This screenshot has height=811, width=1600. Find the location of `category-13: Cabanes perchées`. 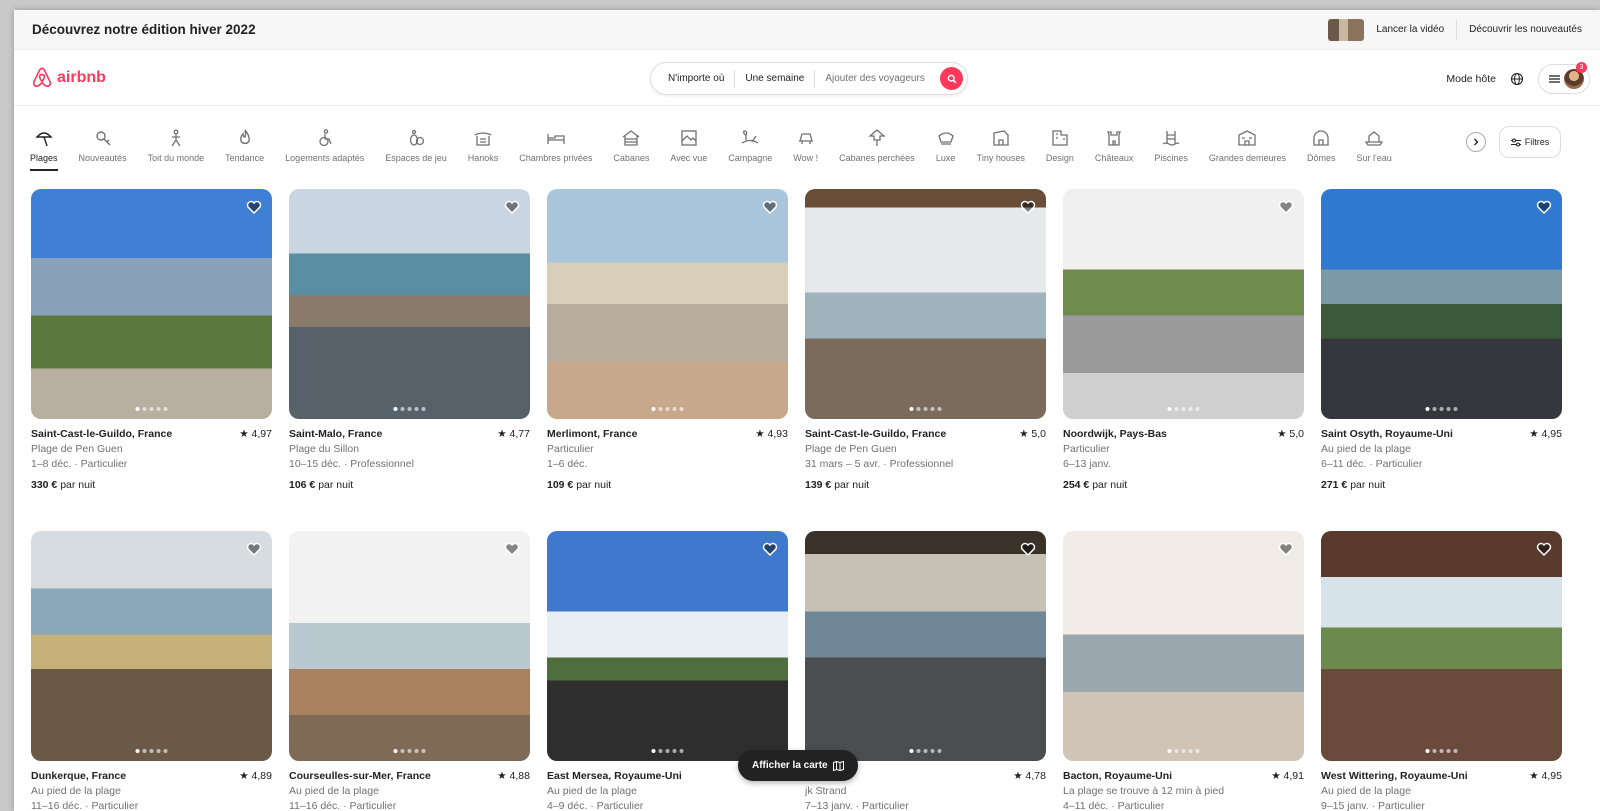

category-13: Cabanes perchées is located at coordinates (877, 145).